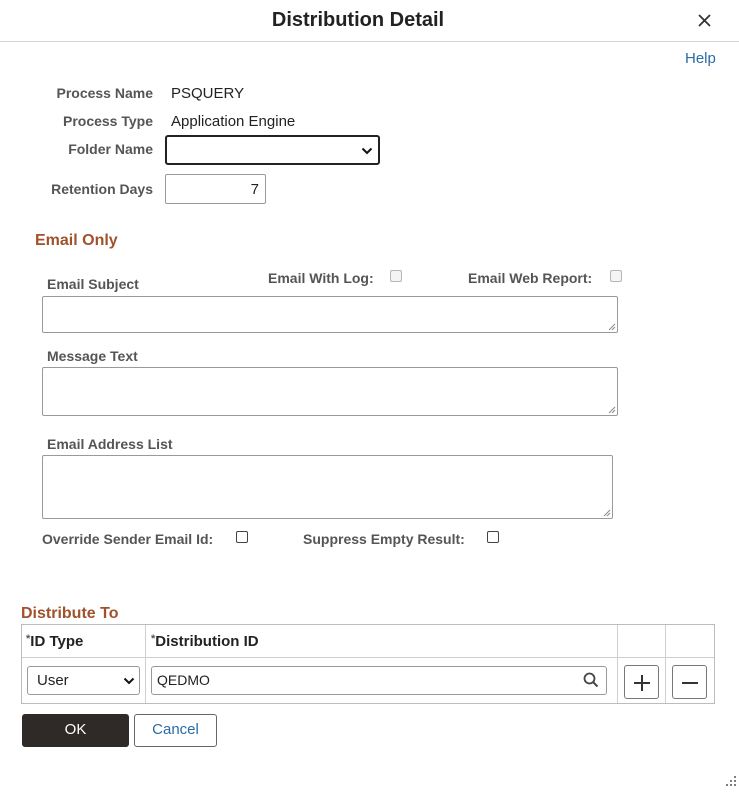 Image resolution: width=739 pixels, height=792 pixels. What do you see at coordinates (110, 149) in the screenshot?
I see `folder-name-label: Folder Name` at bounding box center [110, 149].